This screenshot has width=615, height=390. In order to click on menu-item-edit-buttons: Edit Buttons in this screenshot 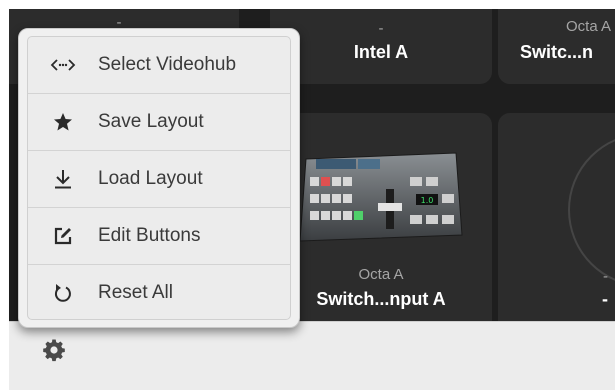, I will do `click(159, 236)`.